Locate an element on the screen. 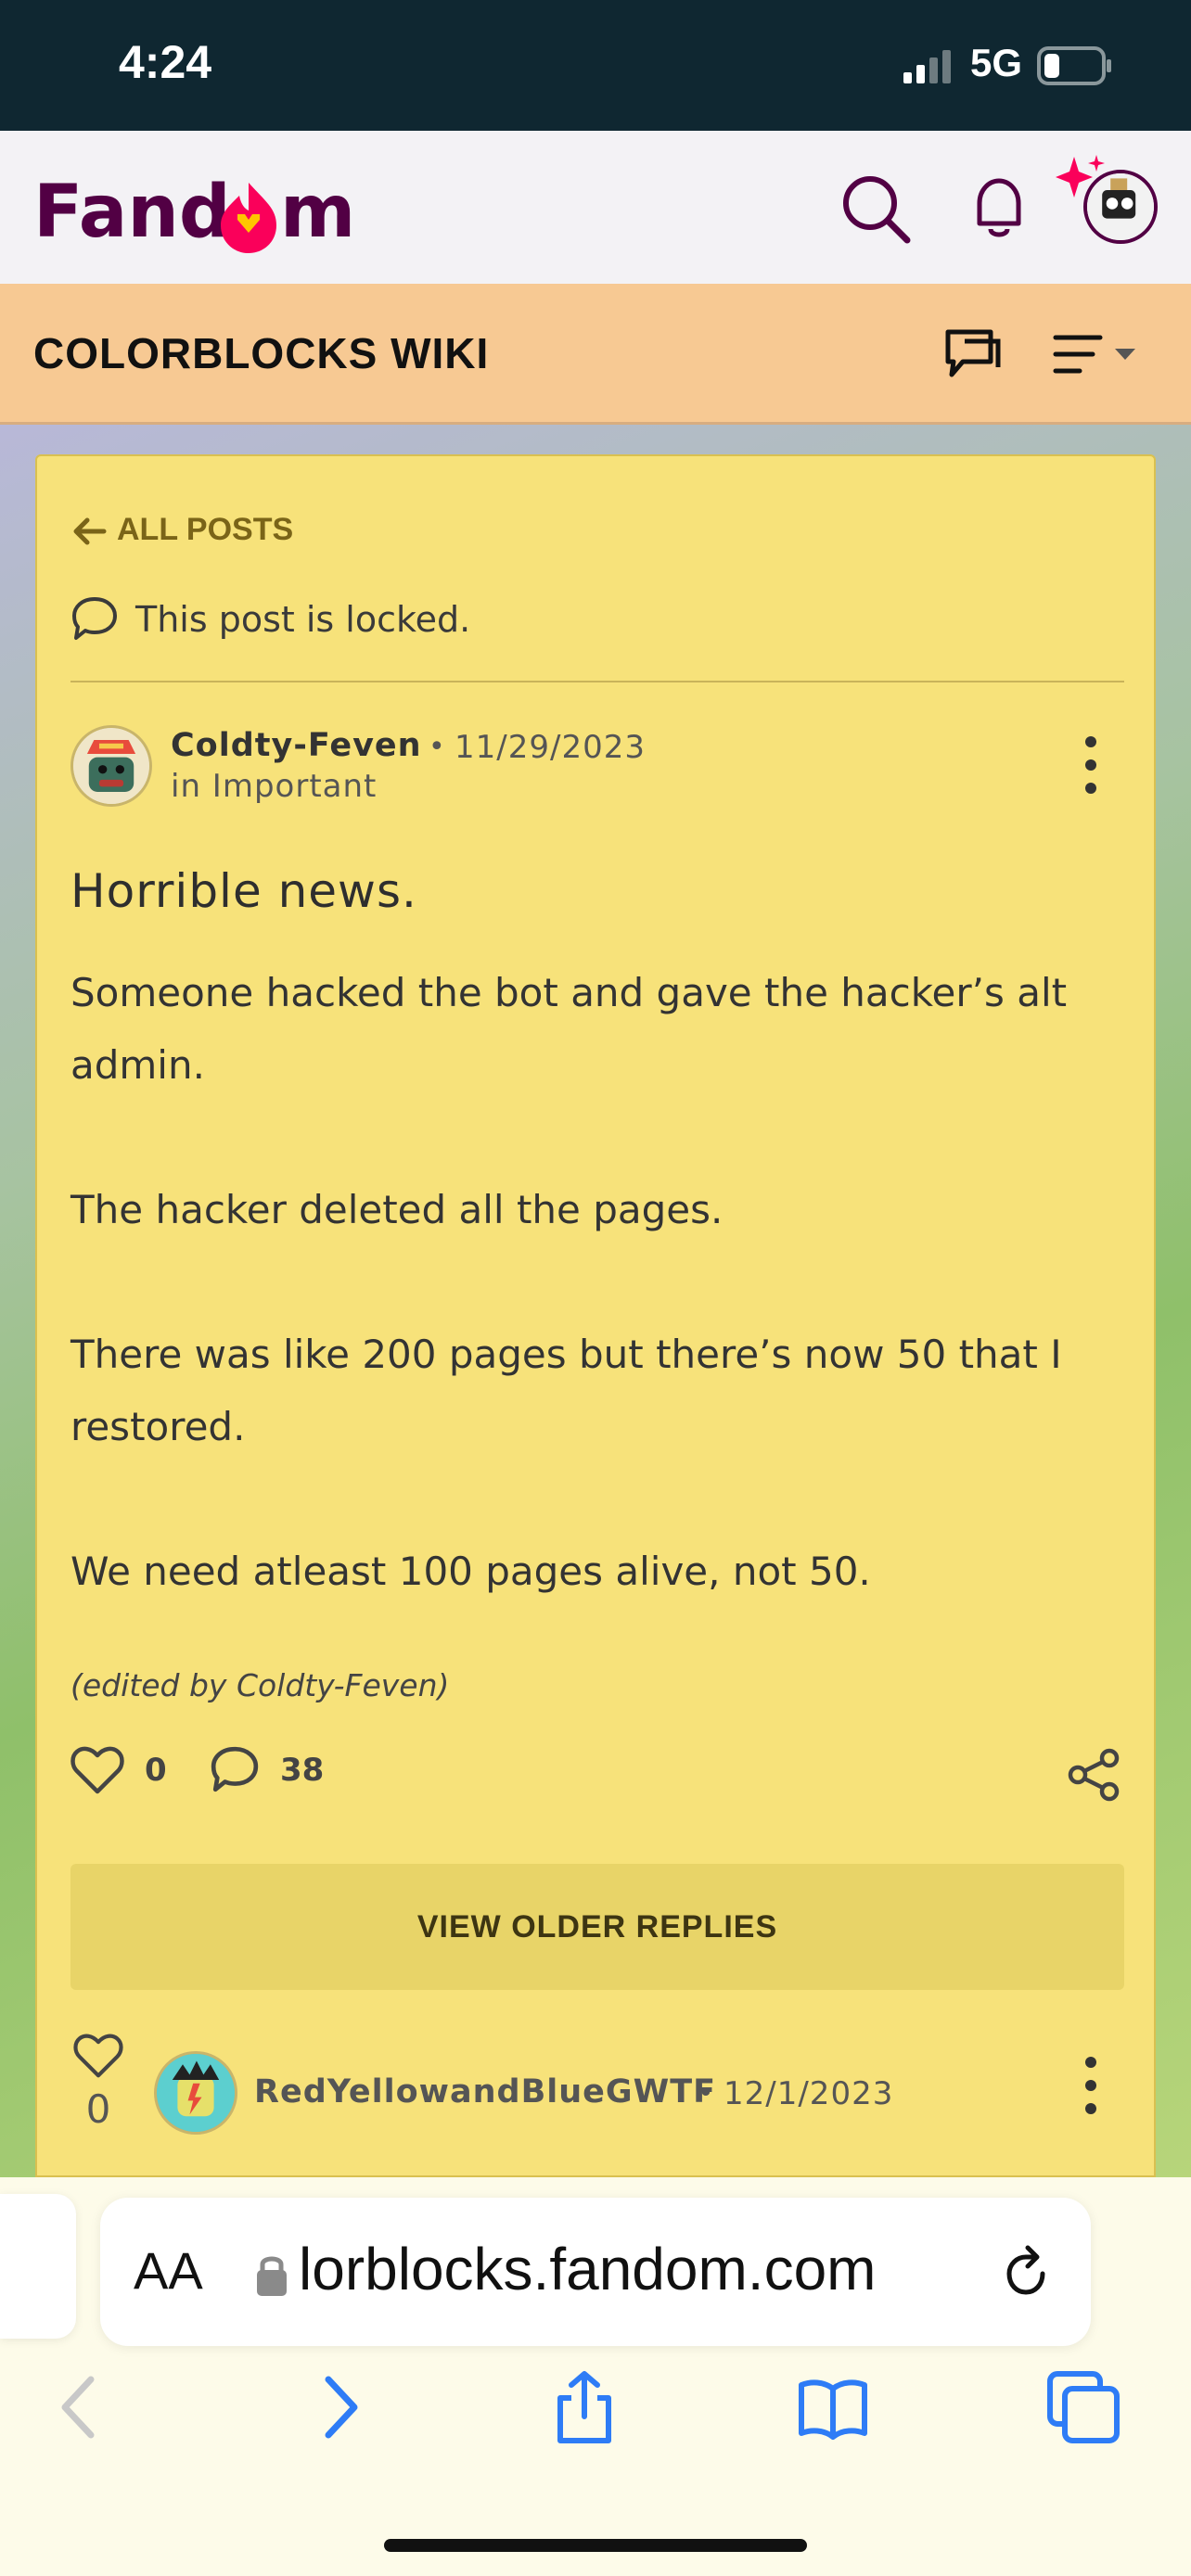 The height and width of the screenshot is (2576, 1191). locked-notice: This post is locked. is located at coordinates (270, 619).